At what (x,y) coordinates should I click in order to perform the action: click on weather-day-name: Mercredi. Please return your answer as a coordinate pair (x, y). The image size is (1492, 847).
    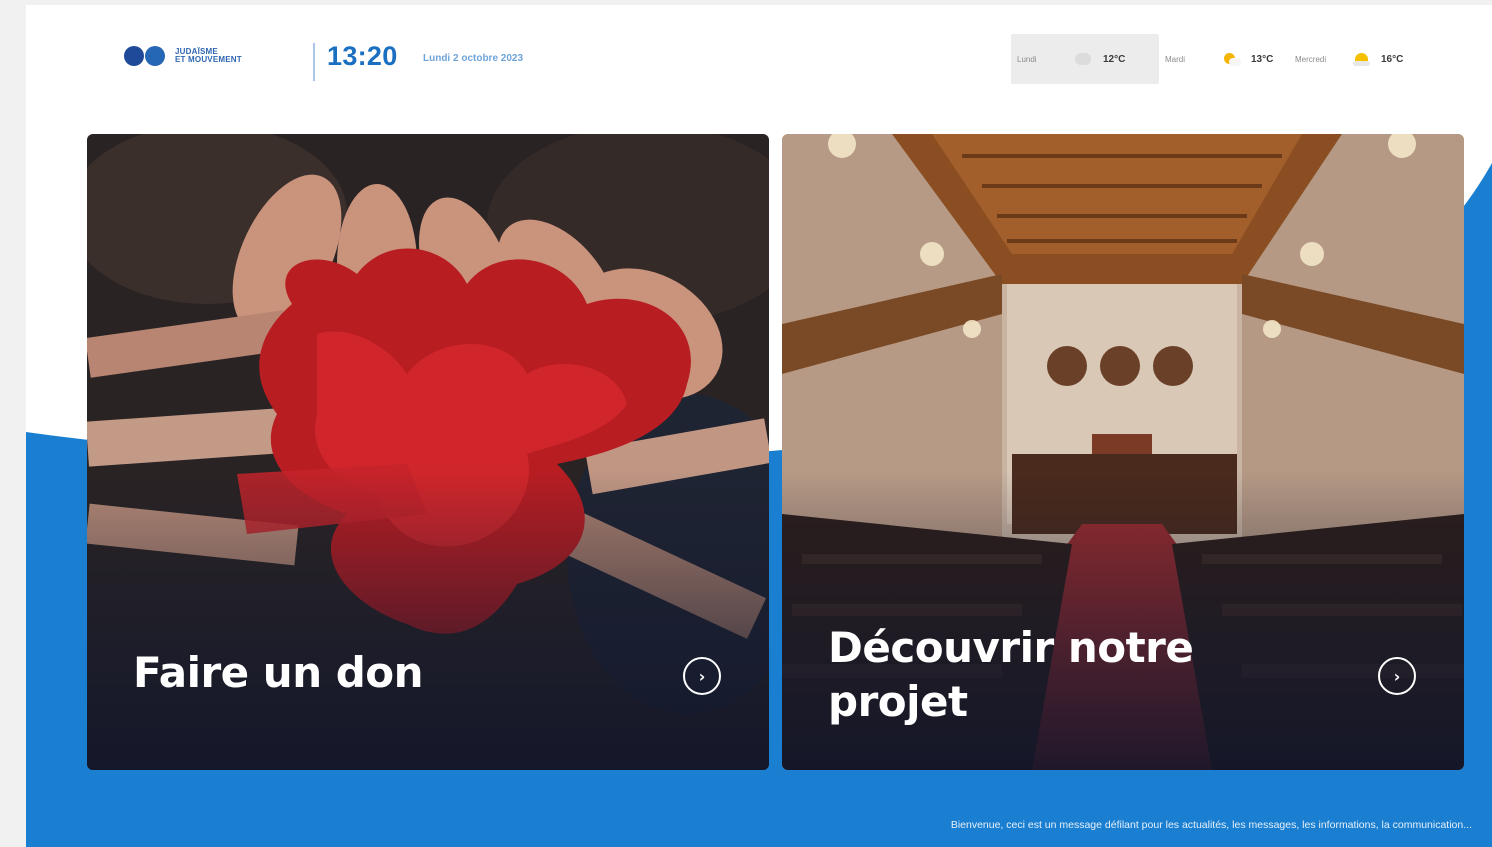
    Looking at the image, I should click on (1311, 59).